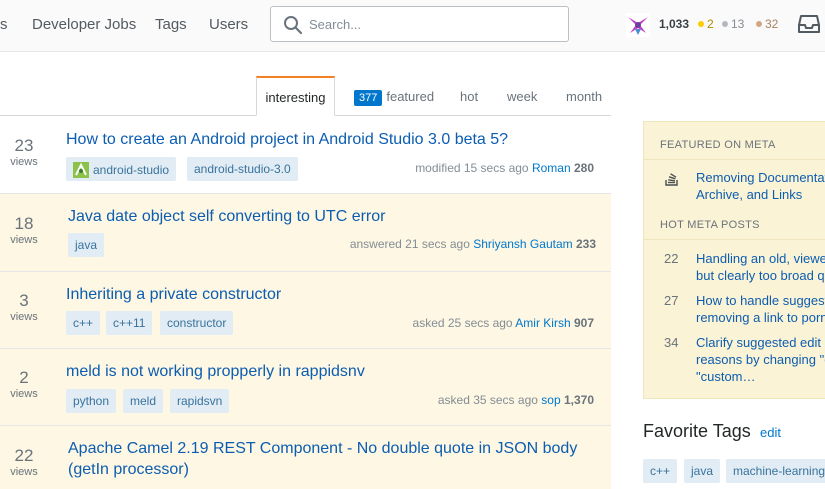 Image resolution: width=825 pixels, height=489 pixels. I want to click on user-link: Roman, so click(551, 168).